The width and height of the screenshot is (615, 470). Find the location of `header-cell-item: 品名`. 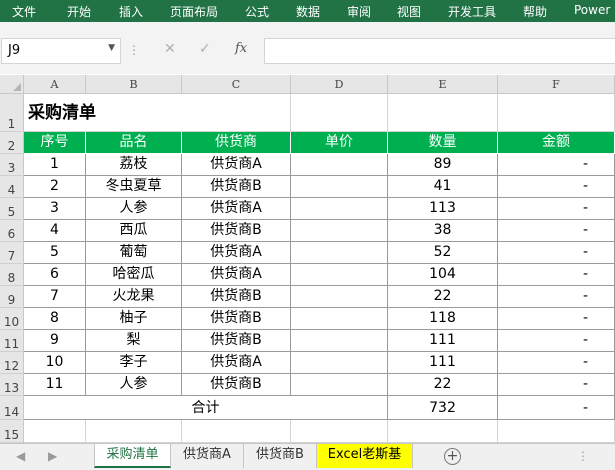

header-cell-item: 品名 is located at coordinates (134, 143).